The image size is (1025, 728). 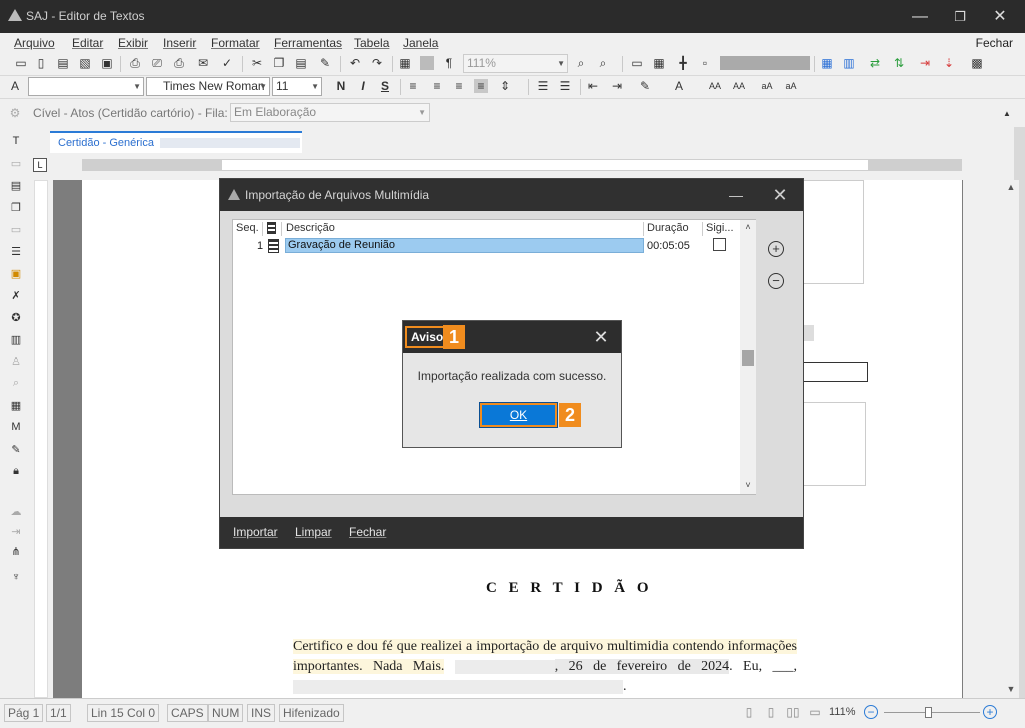 I want to click on queue-select: Em Elaboração ▼, so click(x=330, y=112).